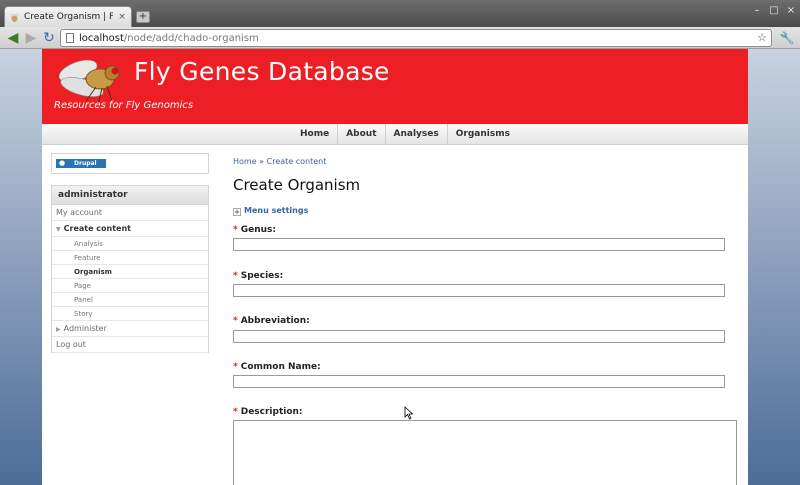 The width and height of the screenshot is (800, 485). What do you see at coordinates (130, 258) in the screenshot?
I see `sidebar-item-feature: Feature` at bounding box center [130, 258].